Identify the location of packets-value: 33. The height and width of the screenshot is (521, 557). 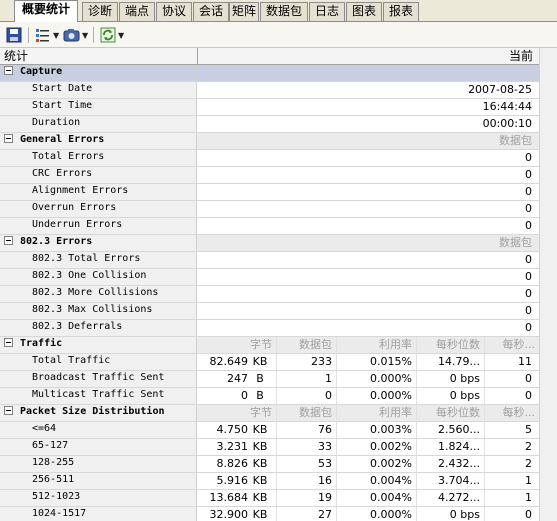
(307, 447).